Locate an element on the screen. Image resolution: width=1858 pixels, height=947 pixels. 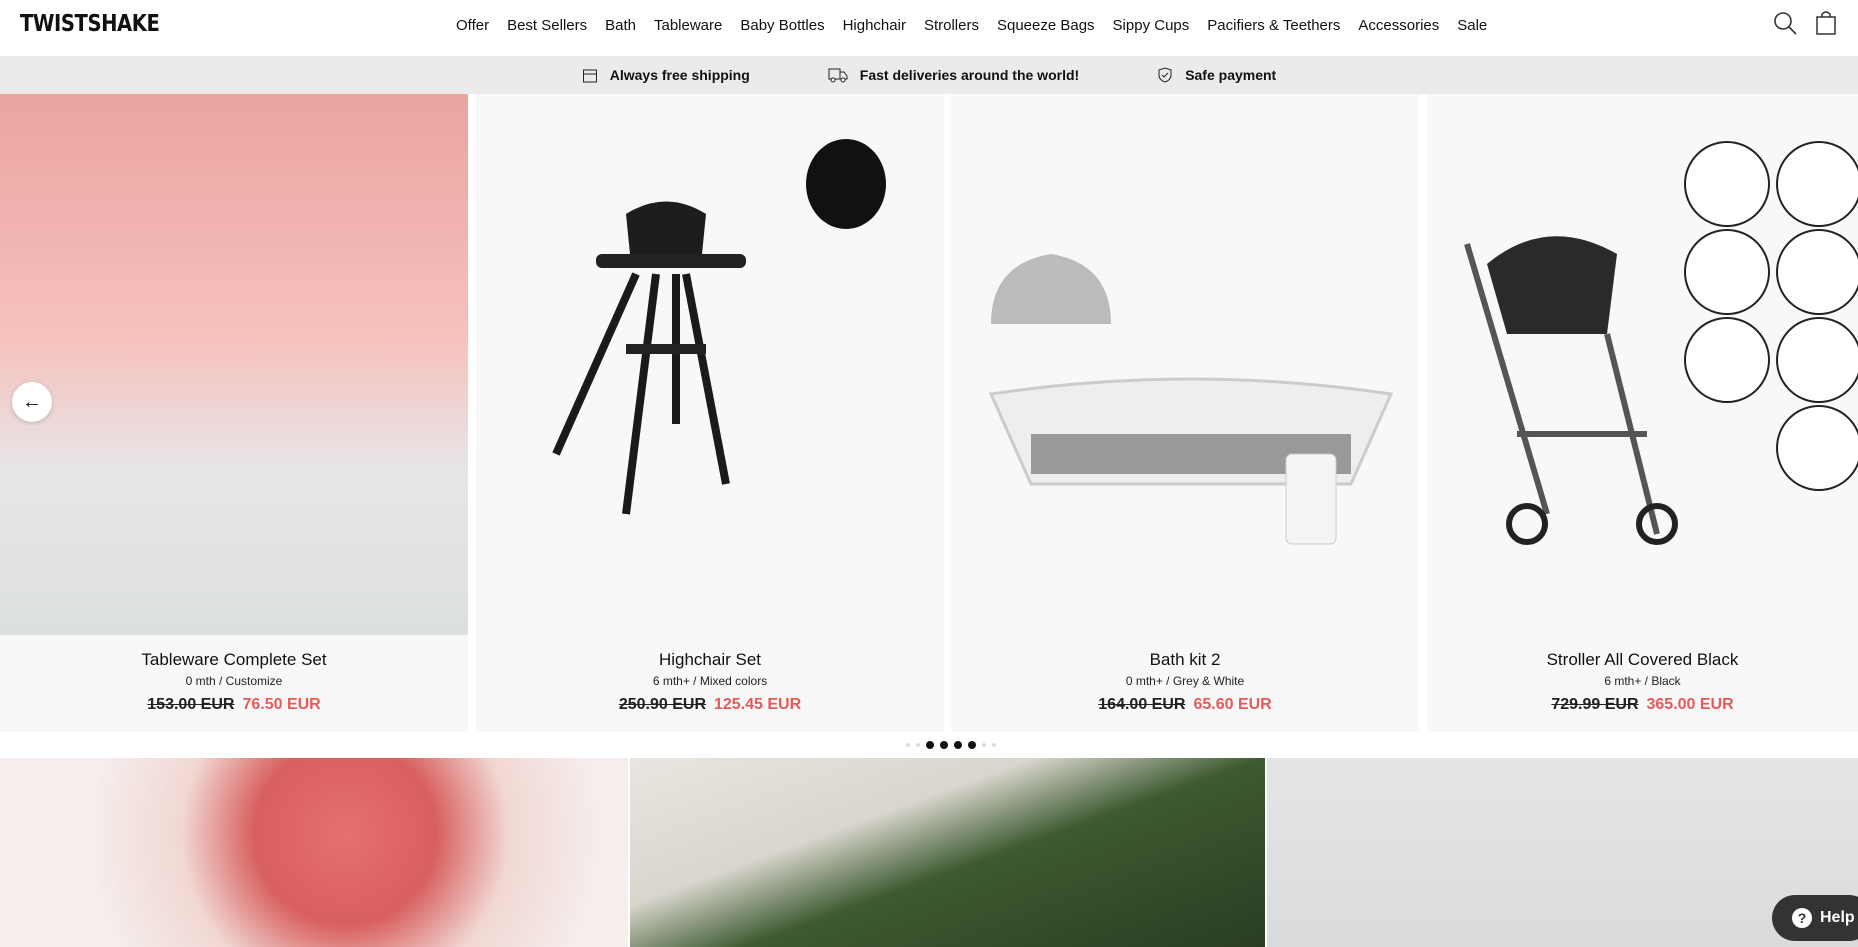
fast-delivery-text: Fast deliveries around the world! is located at coordinates (969, 75).